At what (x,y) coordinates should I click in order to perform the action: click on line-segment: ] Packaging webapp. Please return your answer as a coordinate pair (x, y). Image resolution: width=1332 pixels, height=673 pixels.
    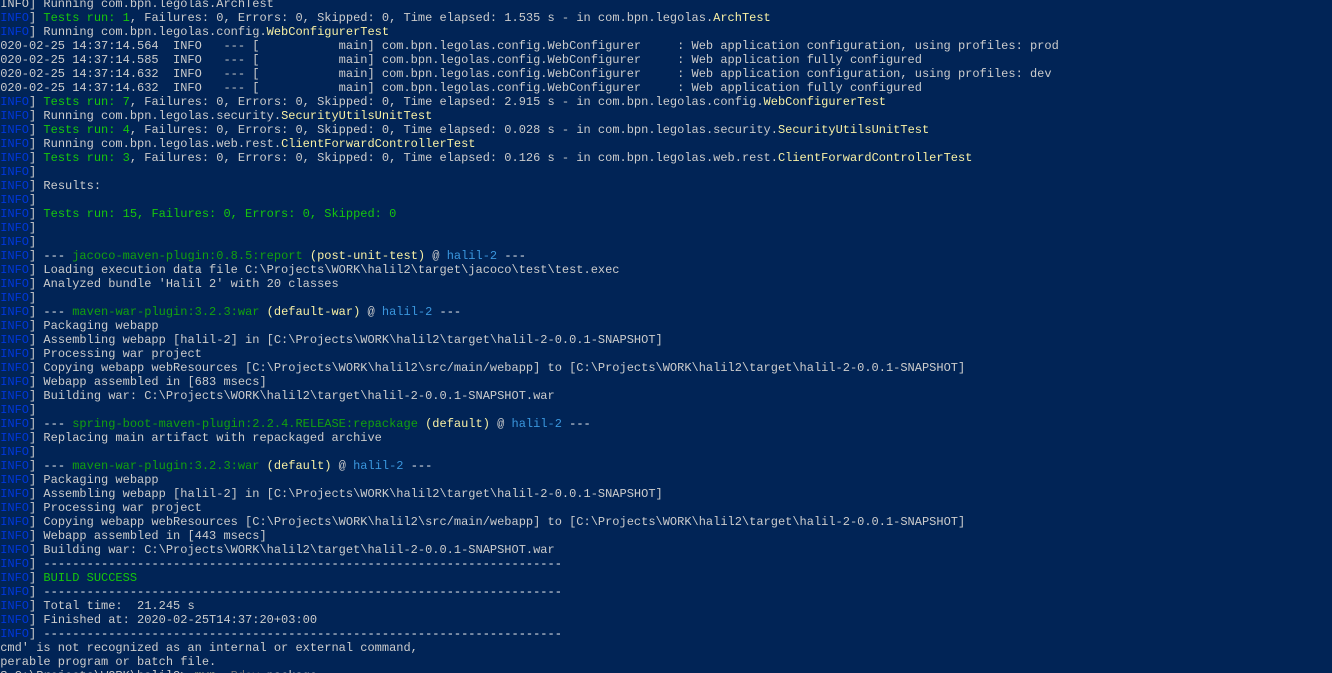
    Looking at the image, I should click on (94, 326).